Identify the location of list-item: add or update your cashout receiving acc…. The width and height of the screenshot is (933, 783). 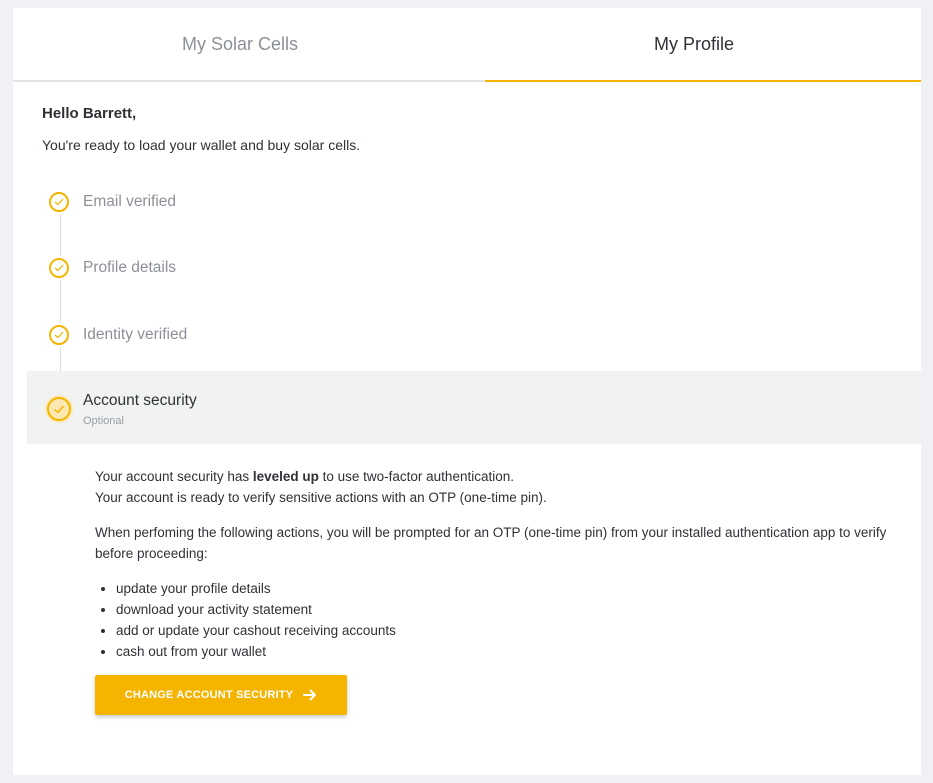
(505, 630).